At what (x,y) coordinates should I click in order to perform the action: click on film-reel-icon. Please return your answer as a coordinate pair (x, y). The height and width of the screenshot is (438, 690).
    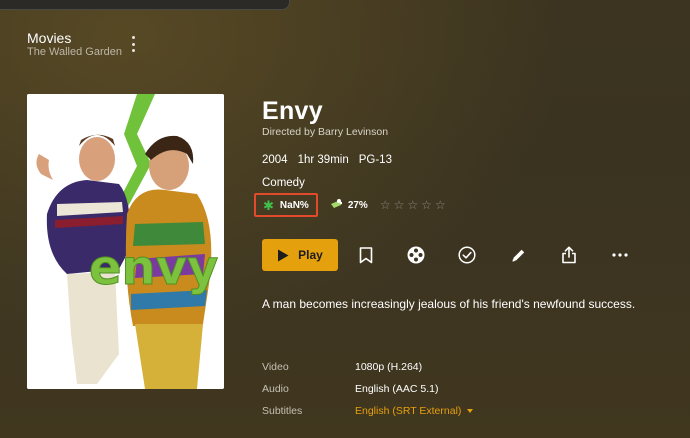
    Looking at the image, I should click on (416, 255).